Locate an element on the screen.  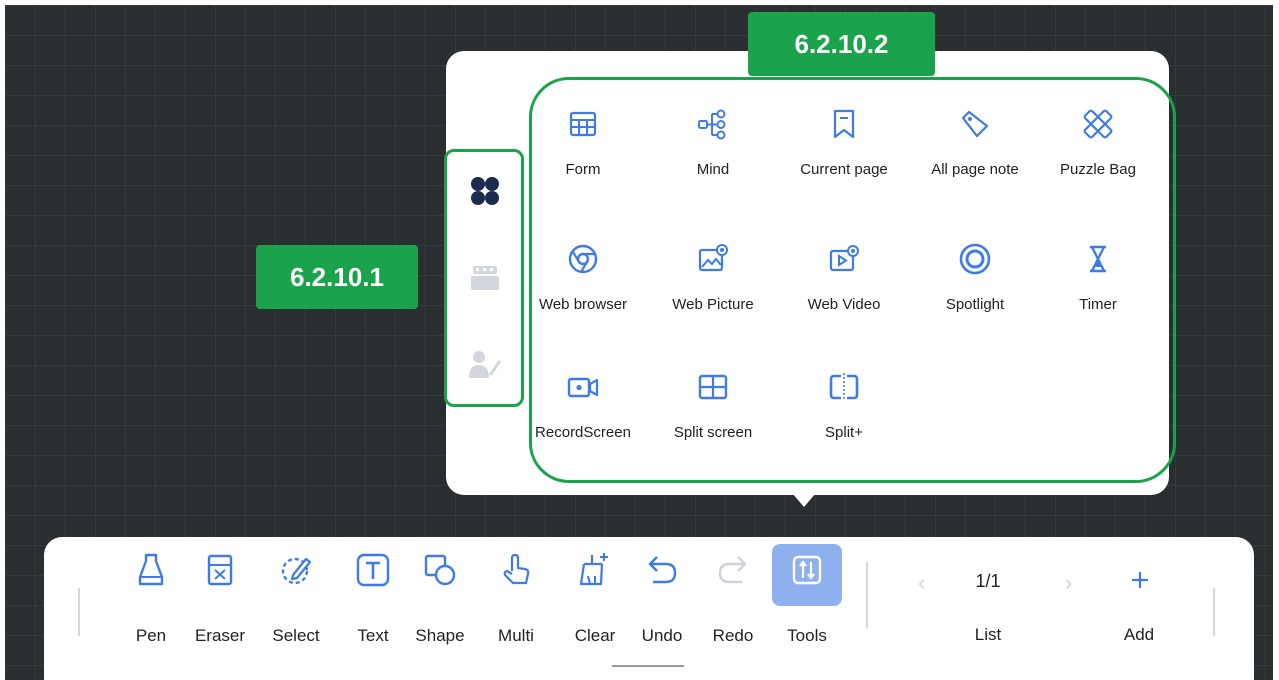
toolbar-pen: Pen is located at coordinates (151, 599).